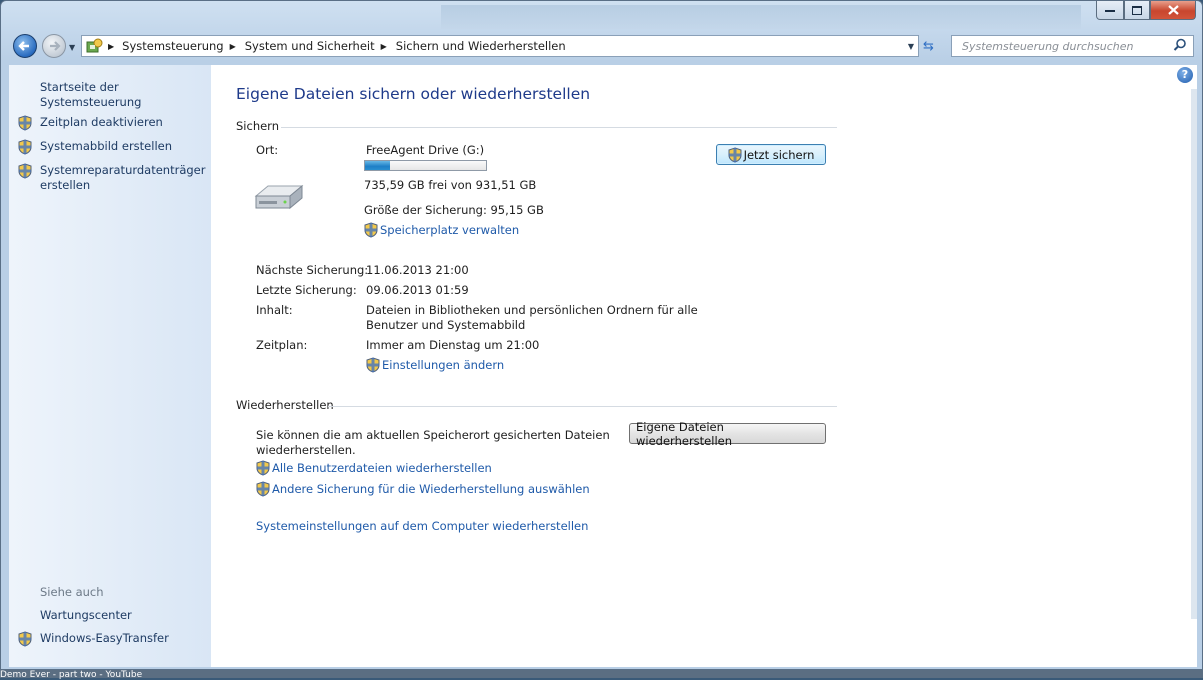  What do you see at coordinates (443, 365) in the screenshot?
I see `change-settings-link: Einstellungen ändern` at bounding box center [443, 365].